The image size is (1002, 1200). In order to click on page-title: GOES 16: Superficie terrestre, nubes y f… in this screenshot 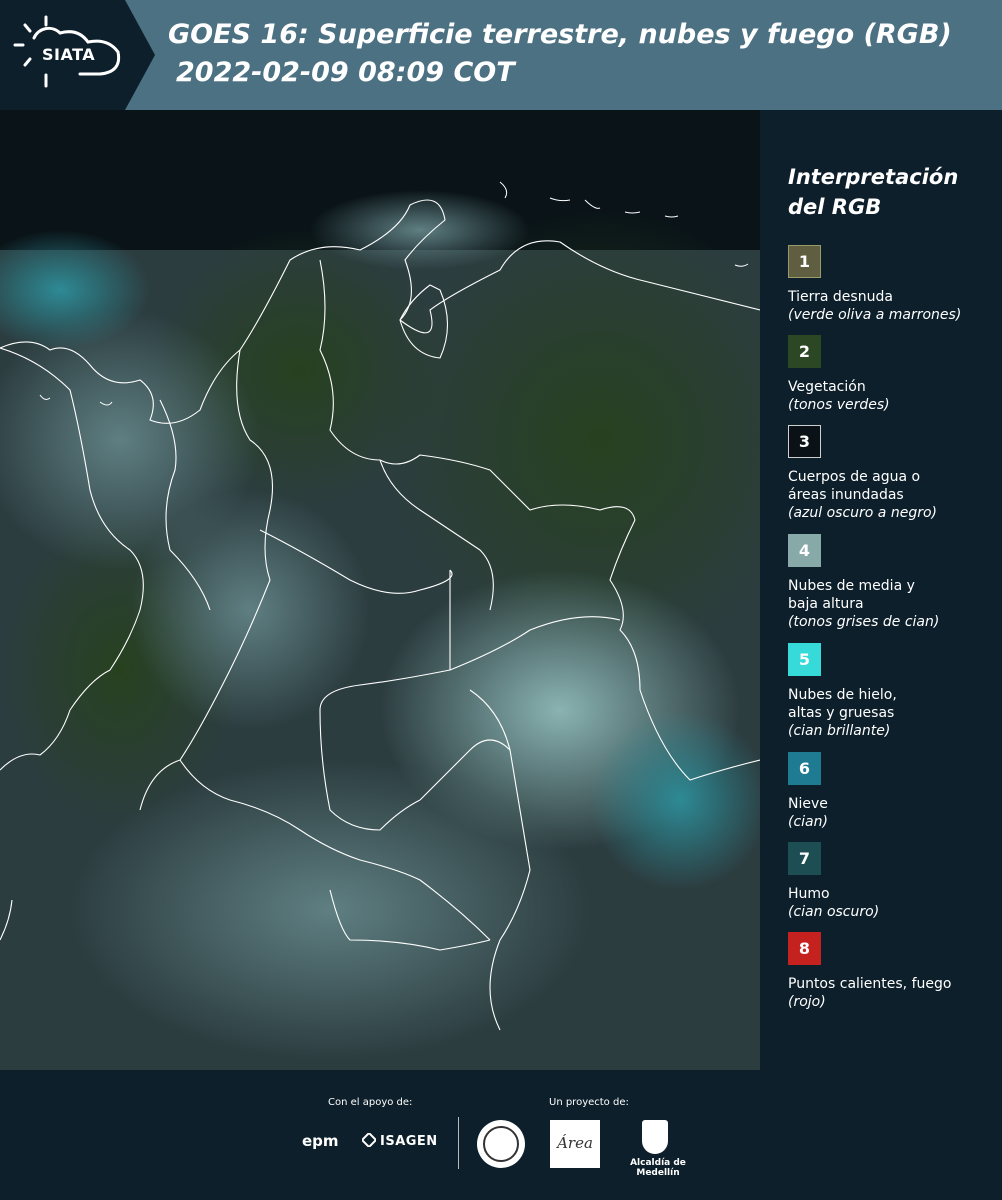, I will do `click(560, 54)`.